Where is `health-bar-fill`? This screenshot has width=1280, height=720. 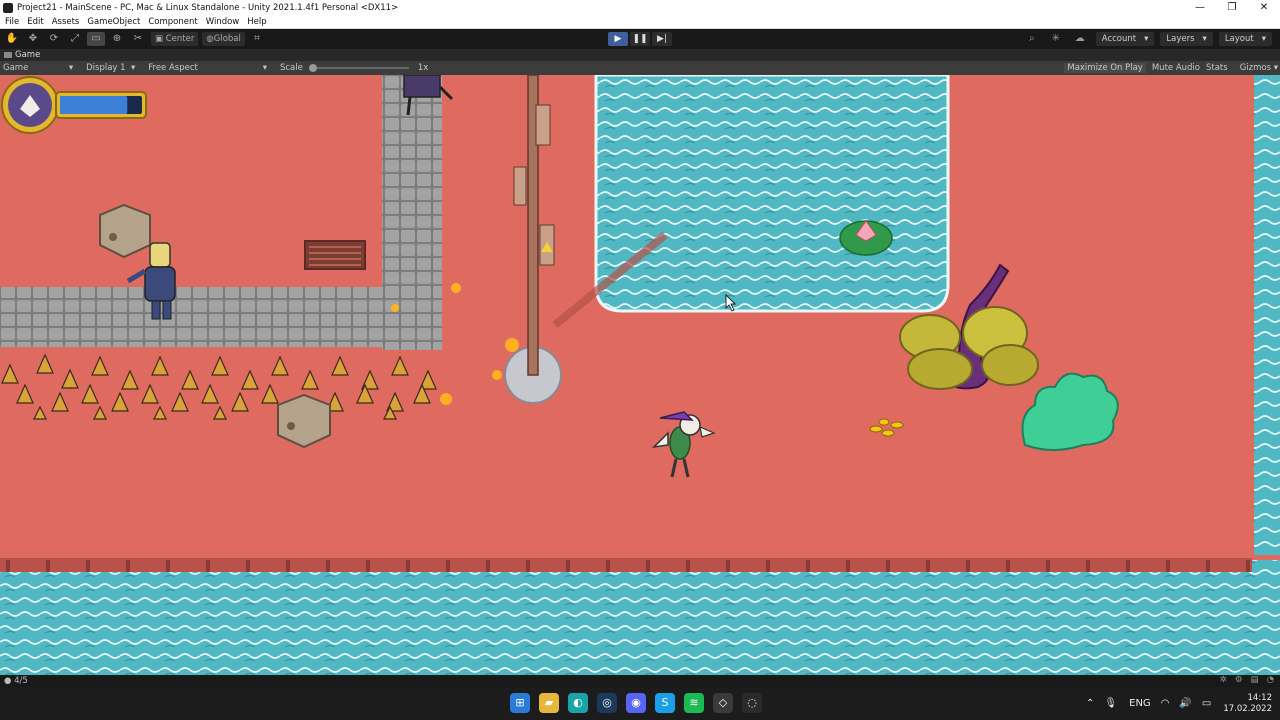
health-bar-fill is located at coordinates (94, 105).